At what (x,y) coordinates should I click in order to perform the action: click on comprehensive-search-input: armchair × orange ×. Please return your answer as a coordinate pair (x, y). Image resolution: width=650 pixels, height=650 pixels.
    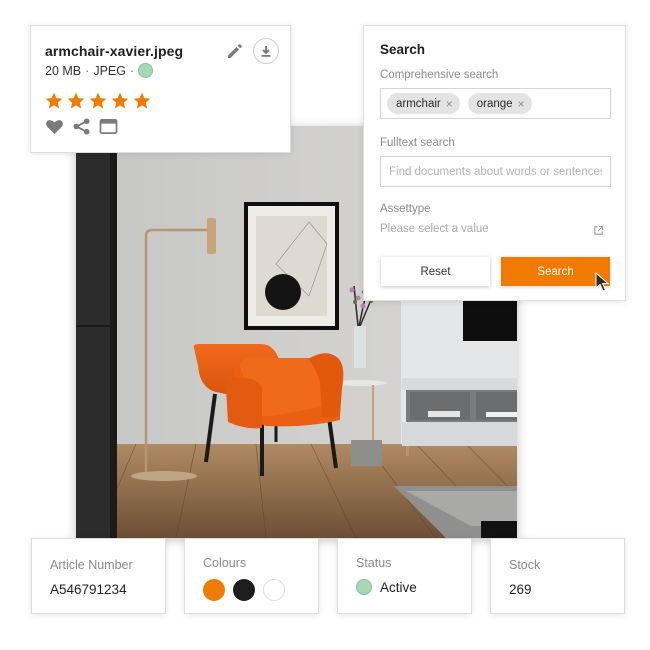
    Looking at the image, I should click on (495, 103).